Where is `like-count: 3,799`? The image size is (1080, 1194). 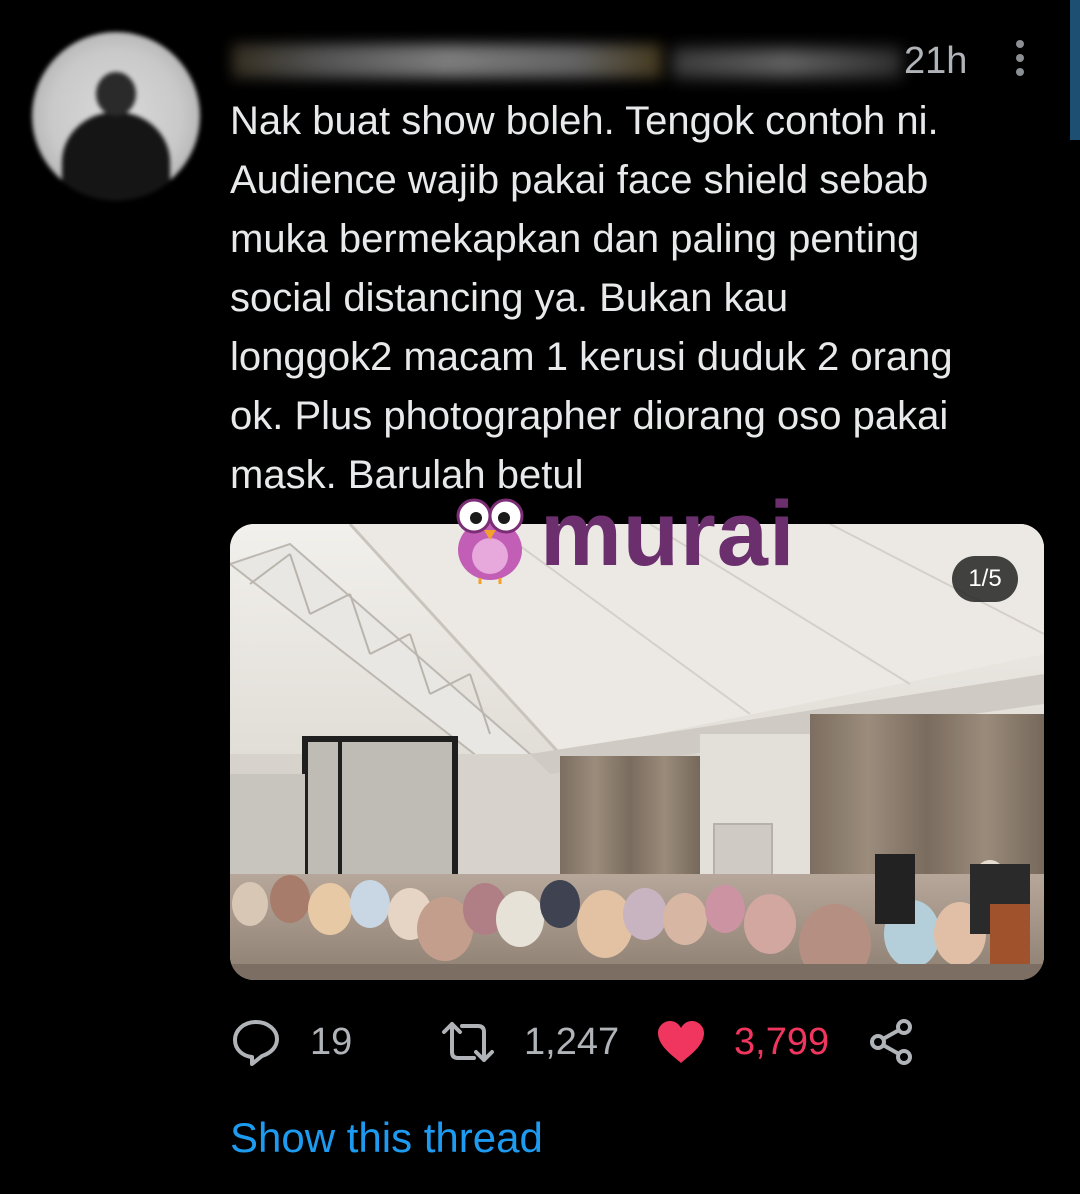
like-count: 3,799 is located at coordinates (782, 1041).